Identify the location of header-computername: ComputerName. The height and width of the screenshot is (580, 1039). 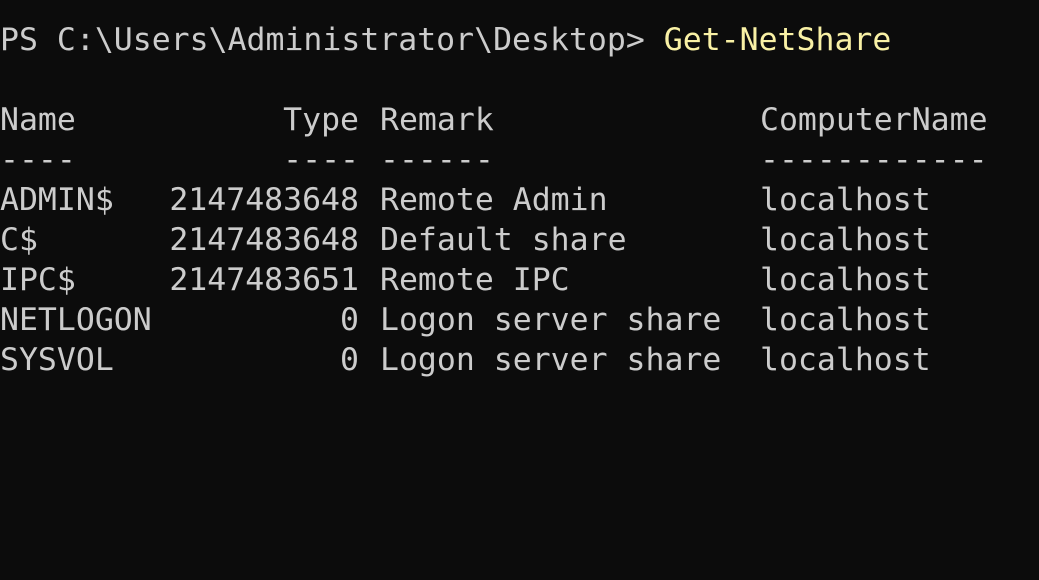
(874, 120).